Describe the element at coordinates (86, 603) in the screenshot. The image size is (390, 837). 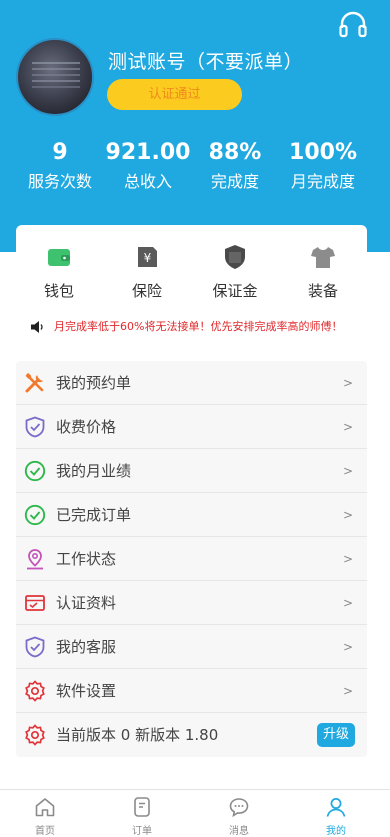
I see `menu-item-label: 认证资料` at that location.